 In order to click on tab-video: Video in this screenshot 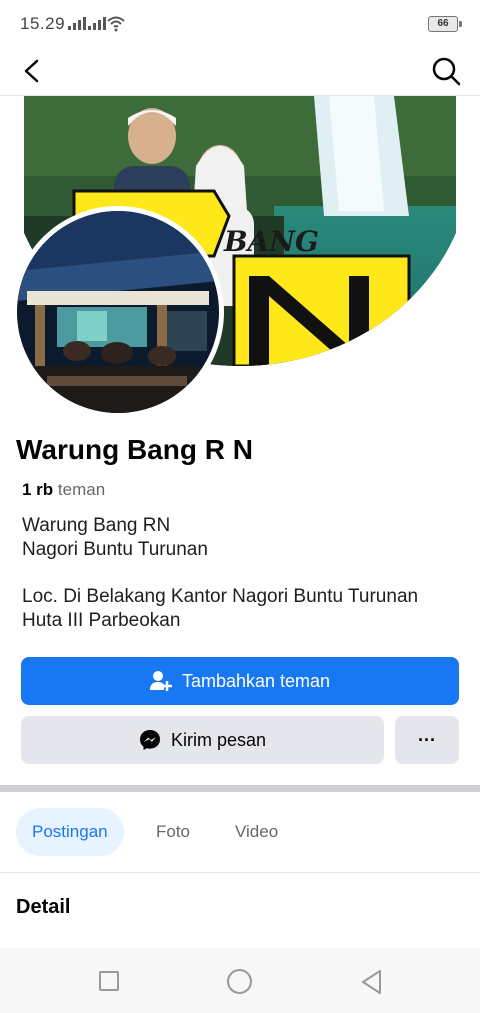, I will do `click(256, 832)`.